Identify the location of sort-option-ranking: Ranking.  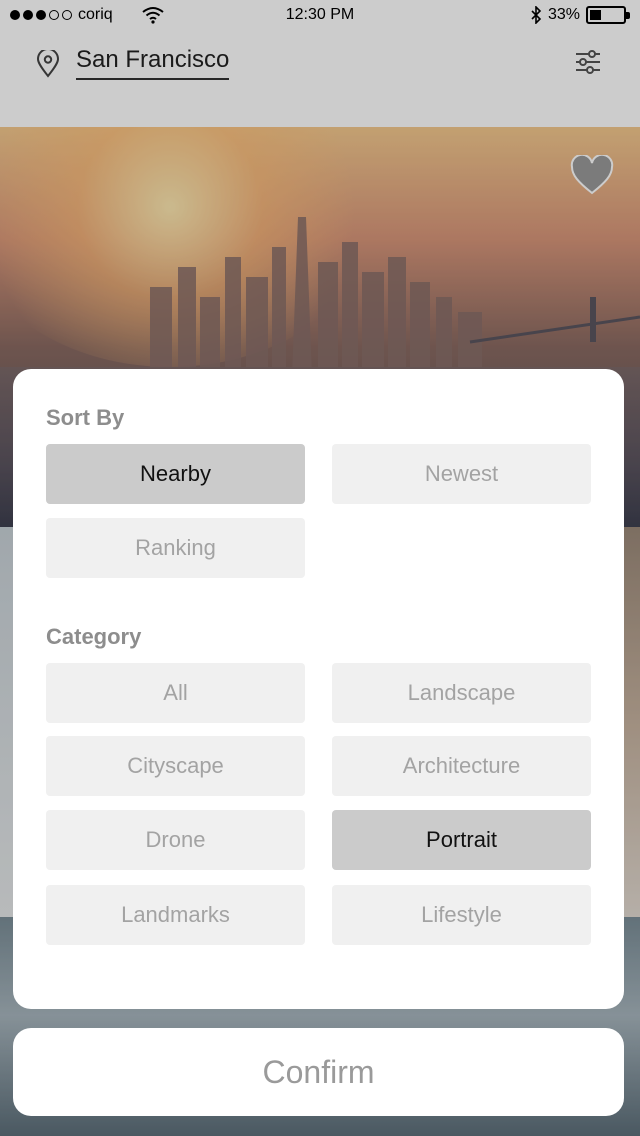
(175, 548).